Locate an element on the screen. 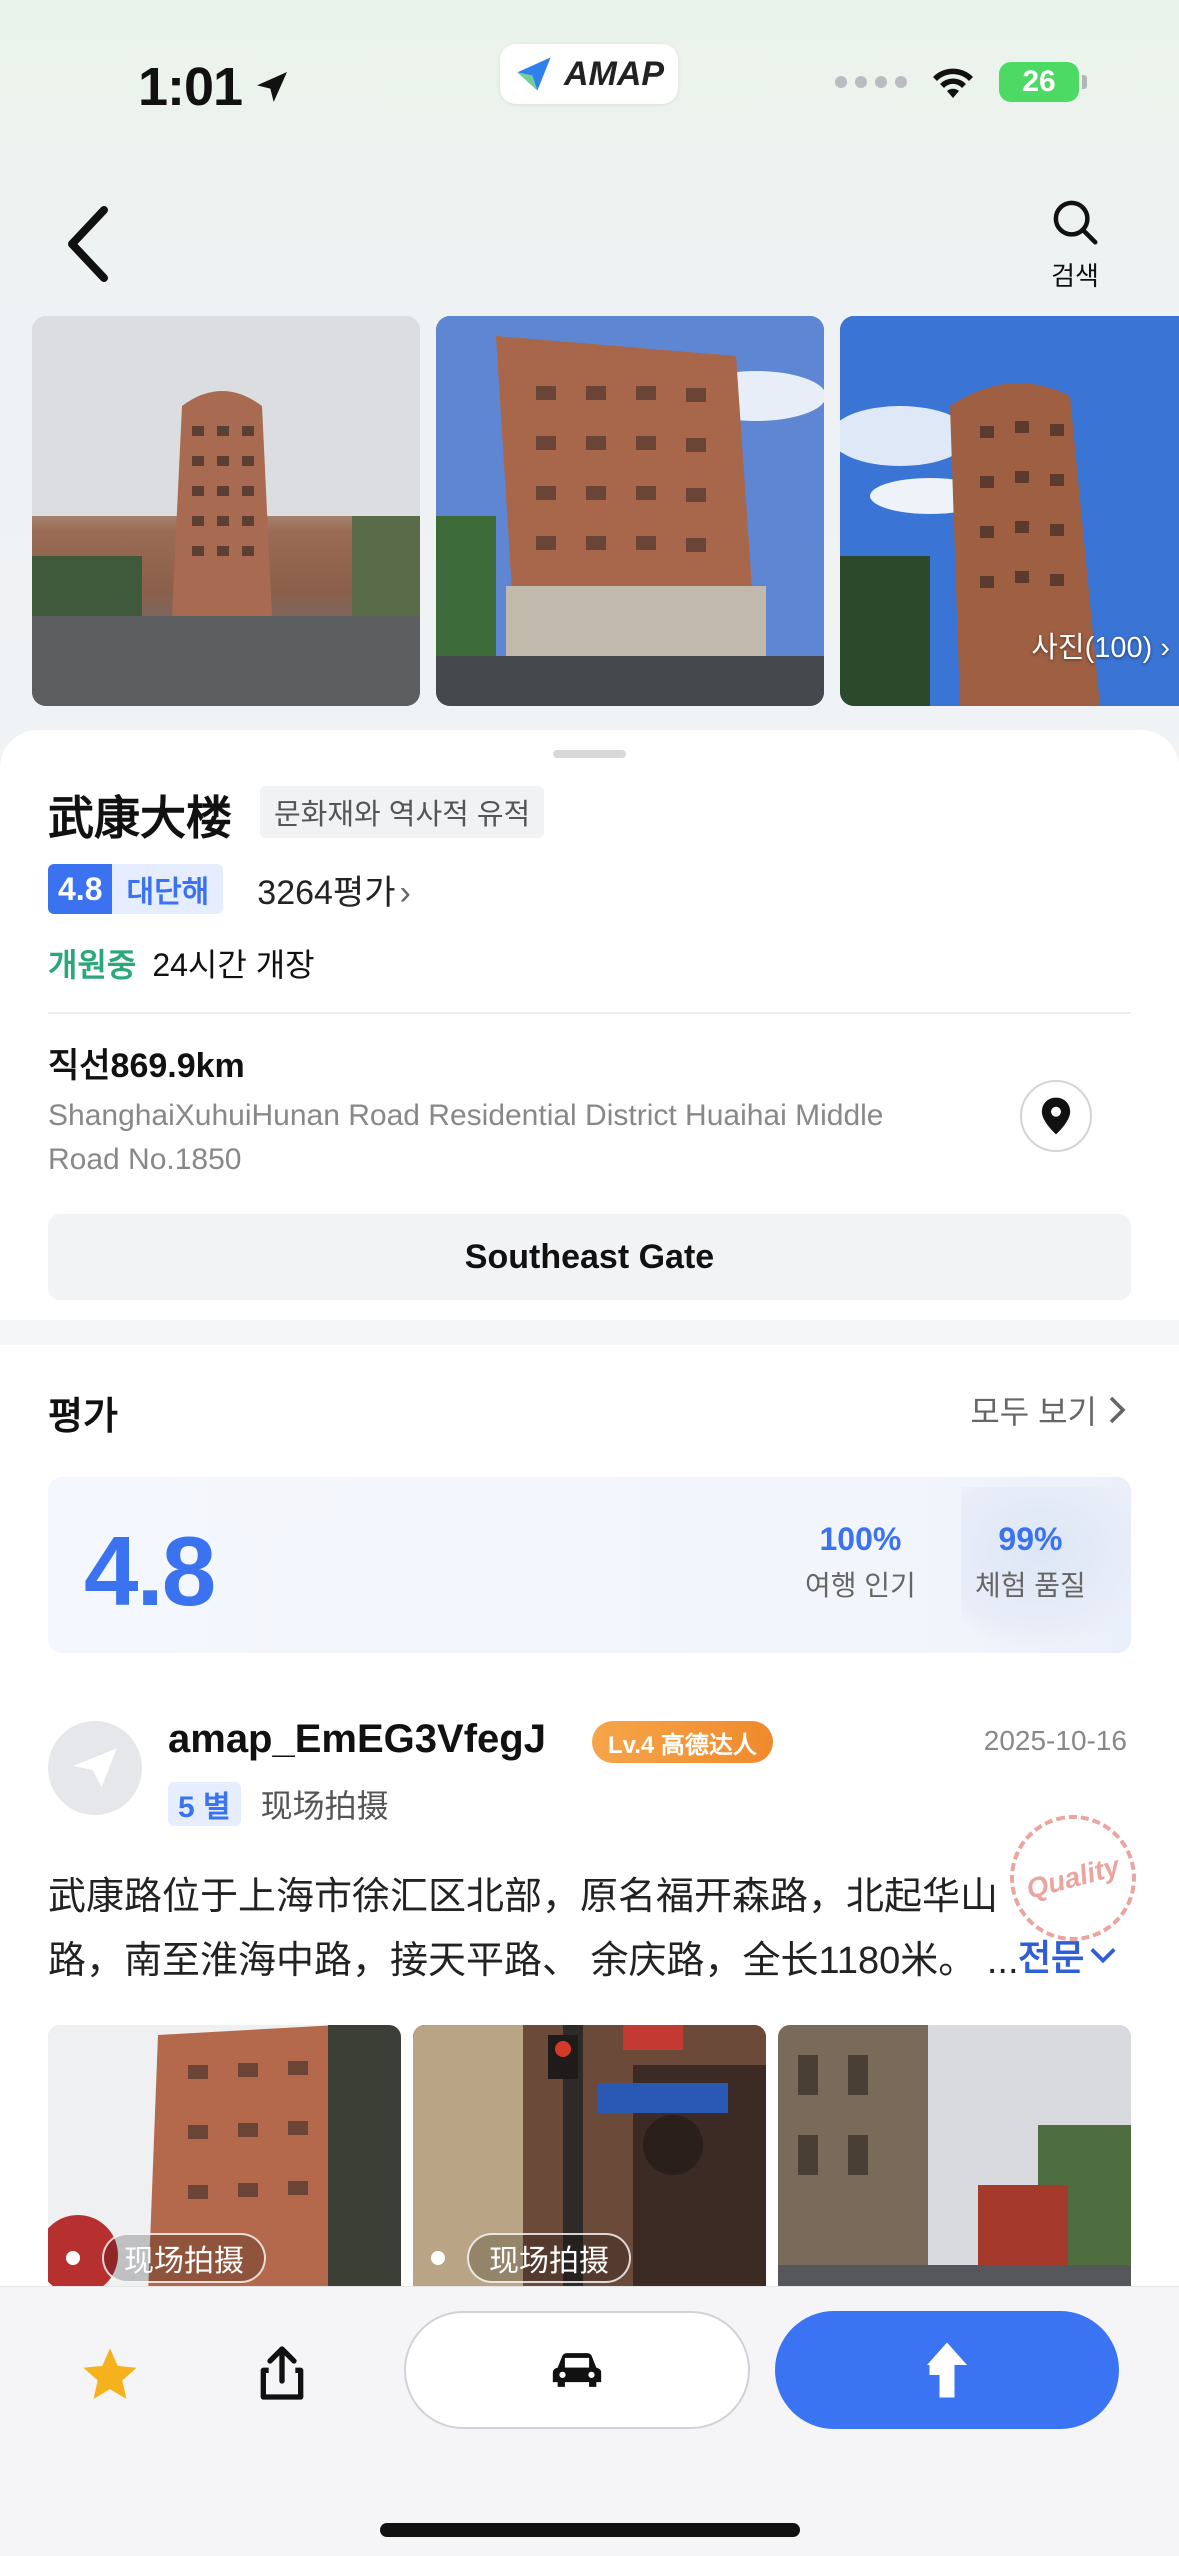 The height and width of the screenshot is (2556, 1179). favorite-button is located at coordinates (110, 2375).